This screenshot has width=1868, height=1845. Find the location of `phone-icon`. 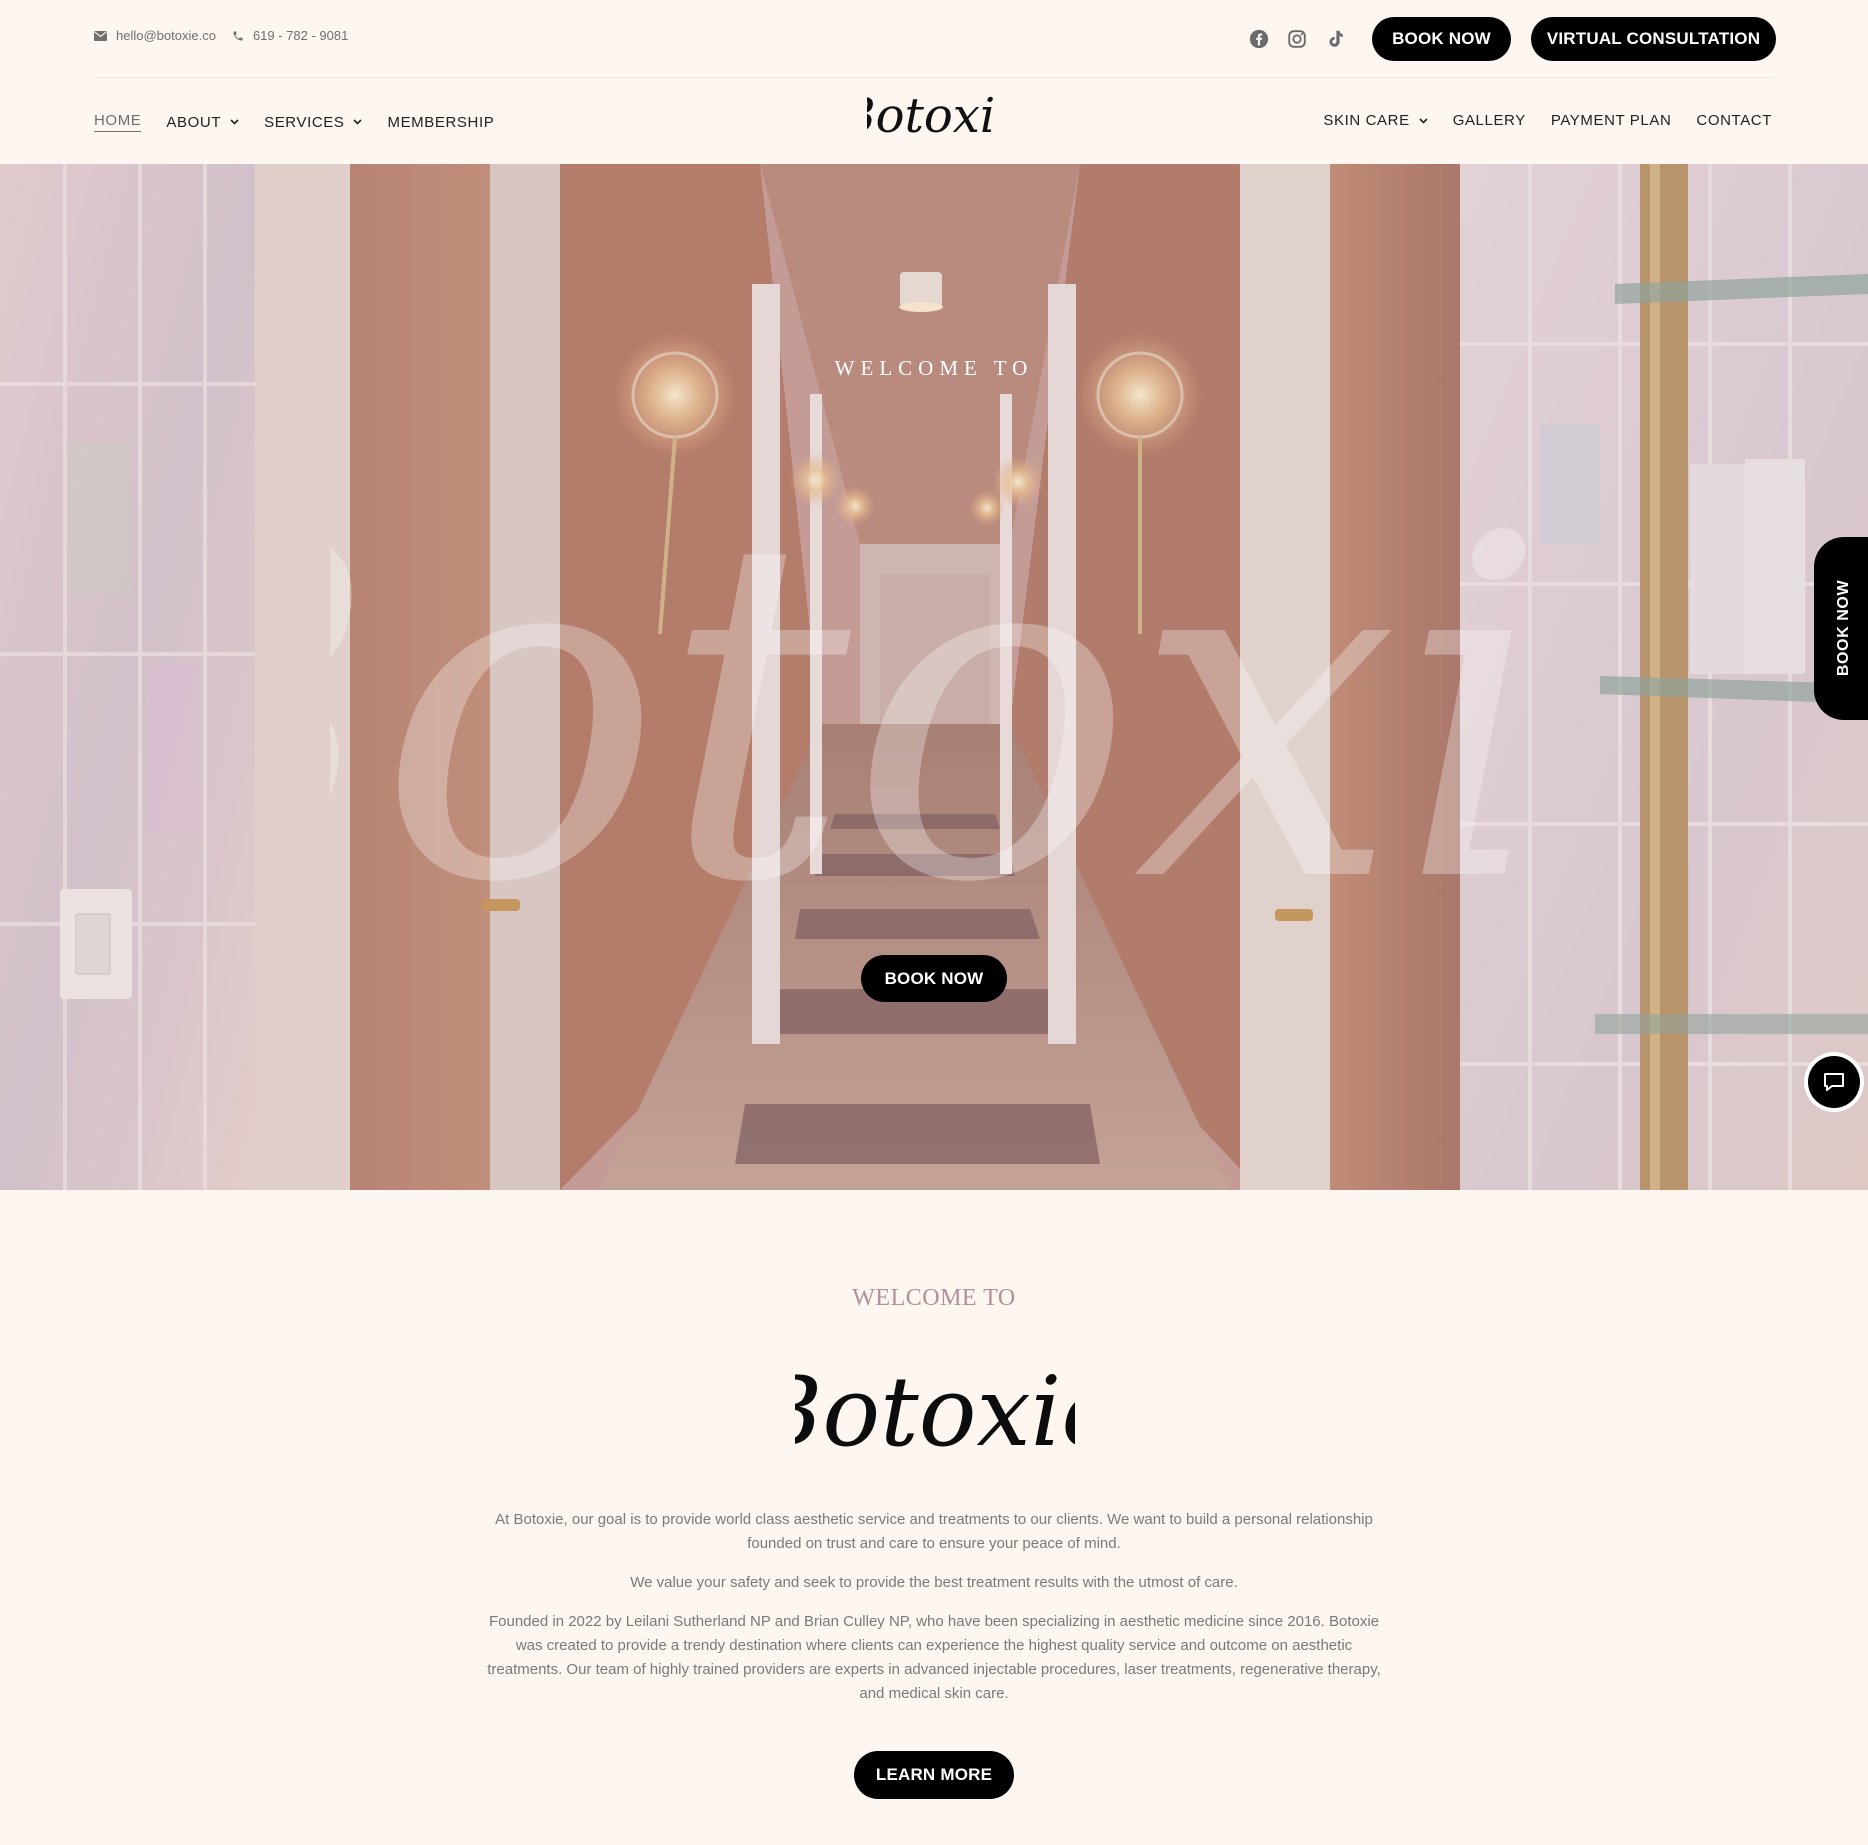

phone-icon is located at coordinates (238, 35).